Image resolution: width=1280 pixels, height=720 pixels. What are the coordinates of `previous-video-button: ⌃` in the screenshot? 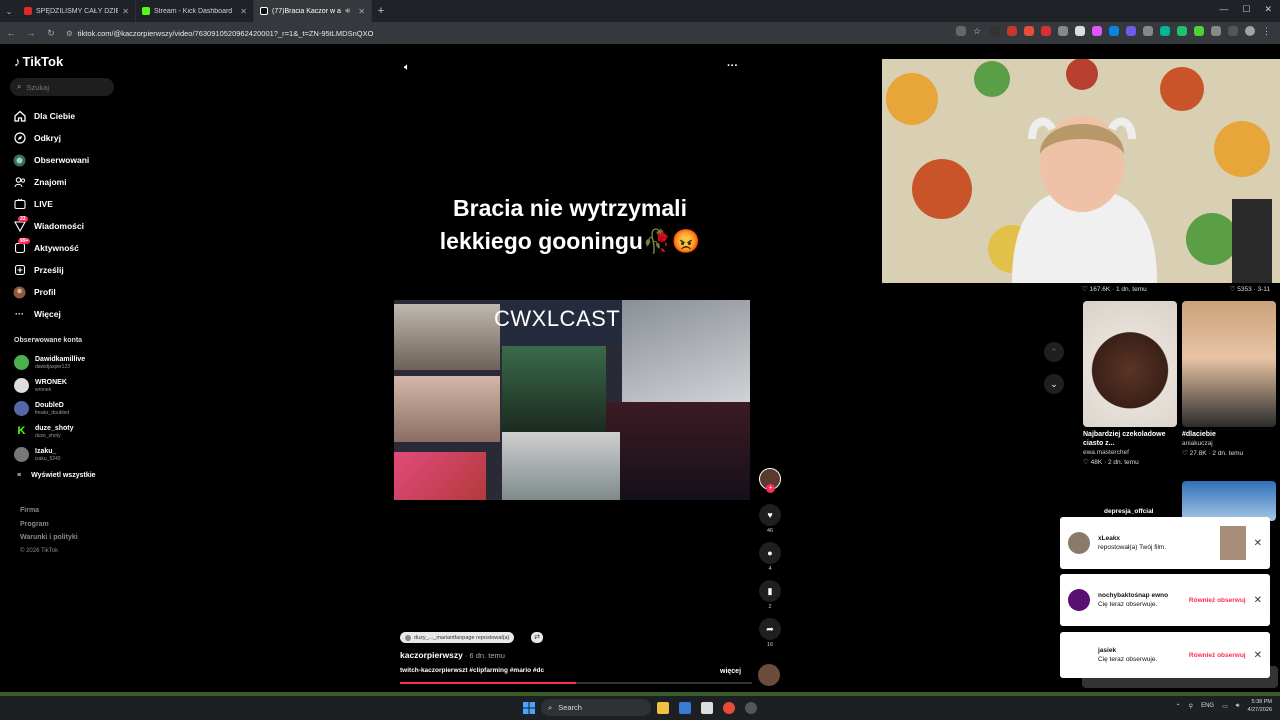 It's located at (1054, 352).